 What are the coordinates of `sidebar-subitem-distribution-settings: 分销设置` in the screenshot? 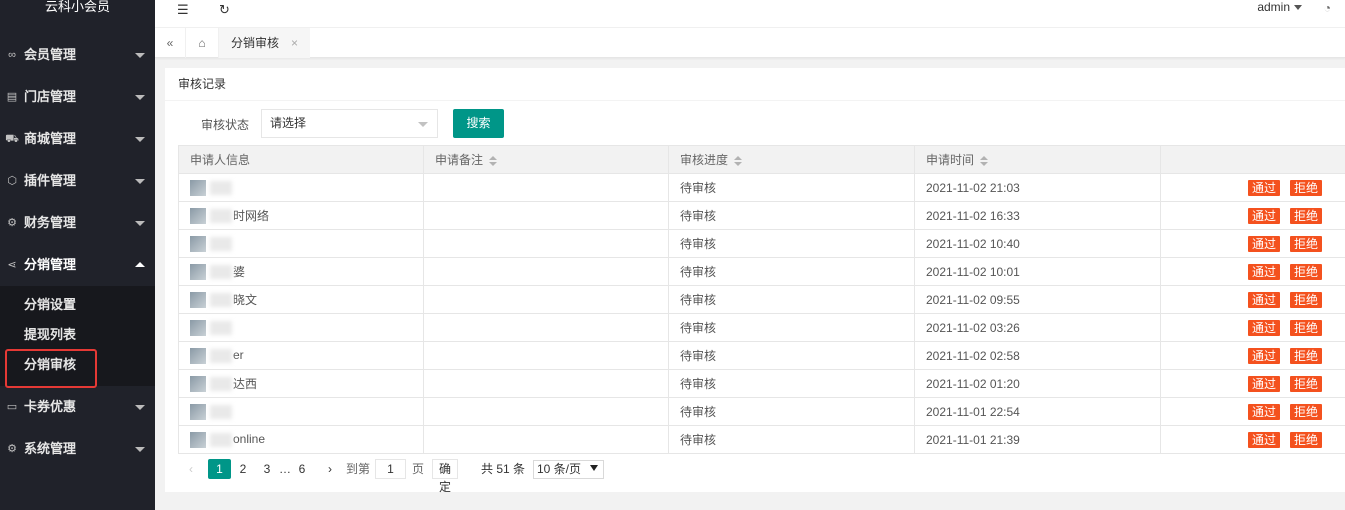 It's located at (77, 305).